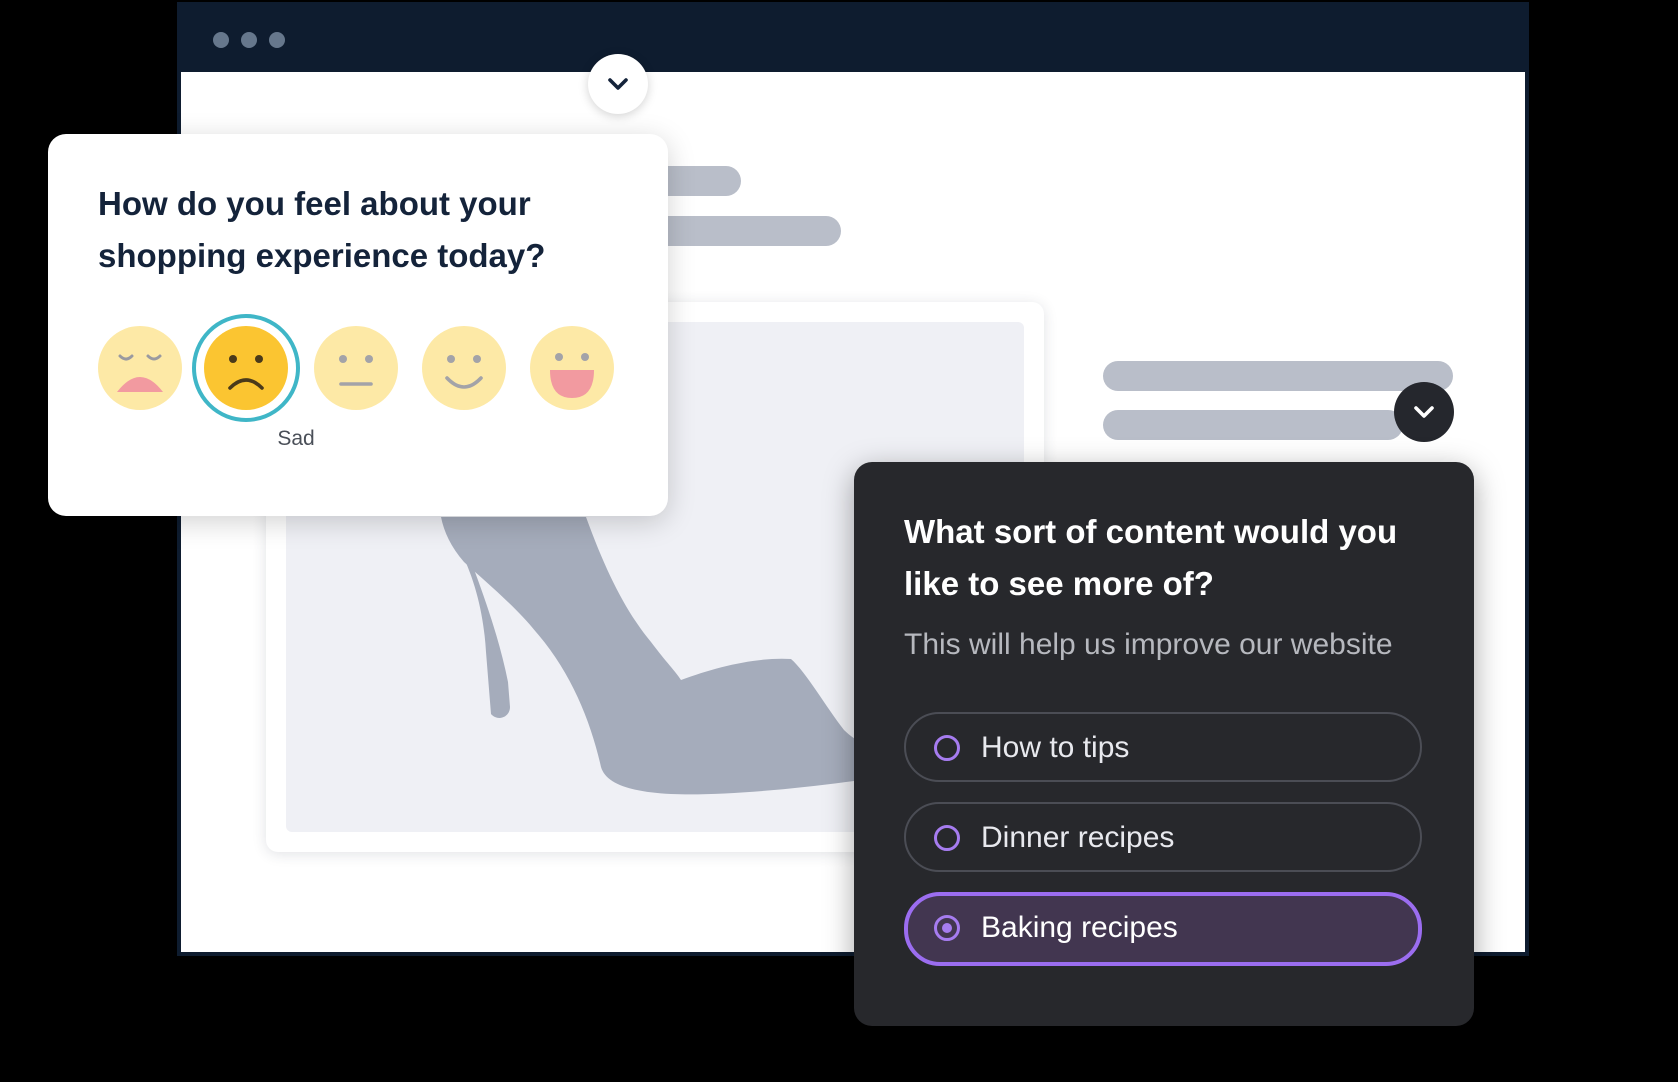 The image size is (1678, 1082). I want to click on emoji-very-sad, so click(140, 368).